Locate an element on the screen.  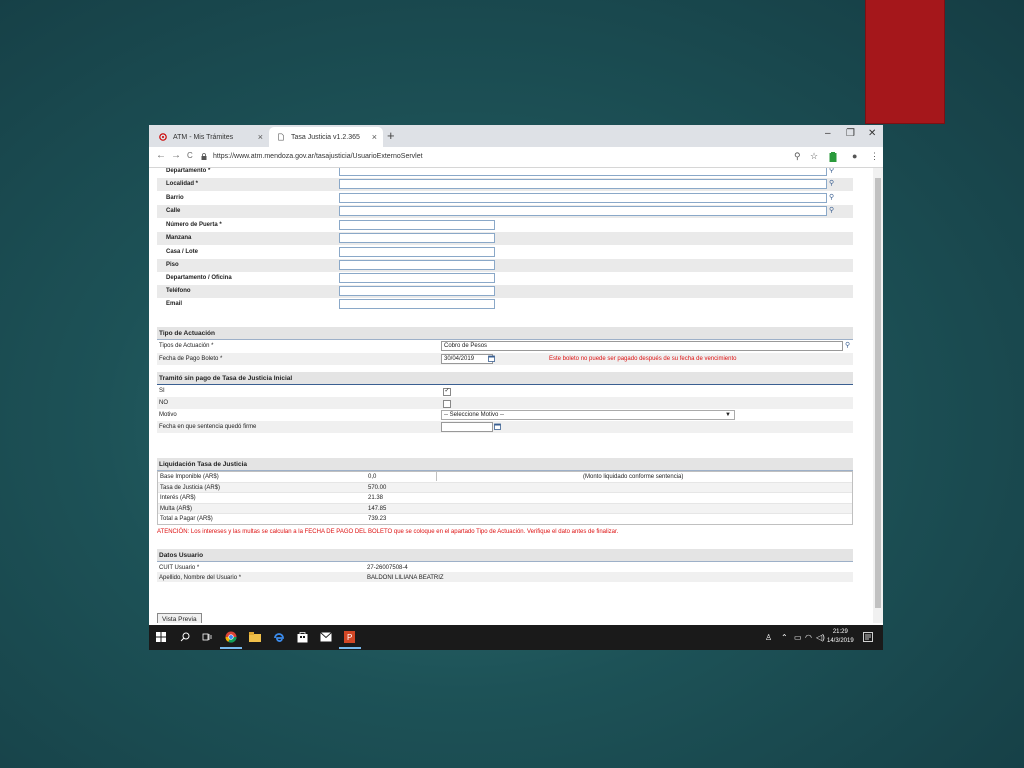
field-label: Teléfono is located at coordinates (178, 291).